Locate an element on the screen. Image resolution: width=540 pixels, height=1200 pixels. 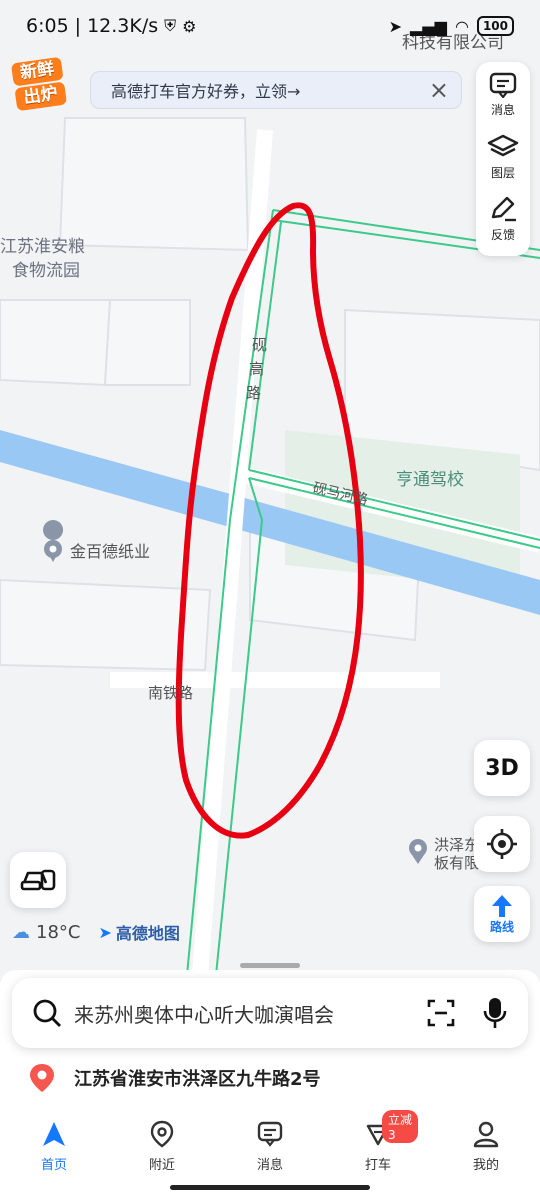
crosshair-icon is located at coordinates (502, 844).